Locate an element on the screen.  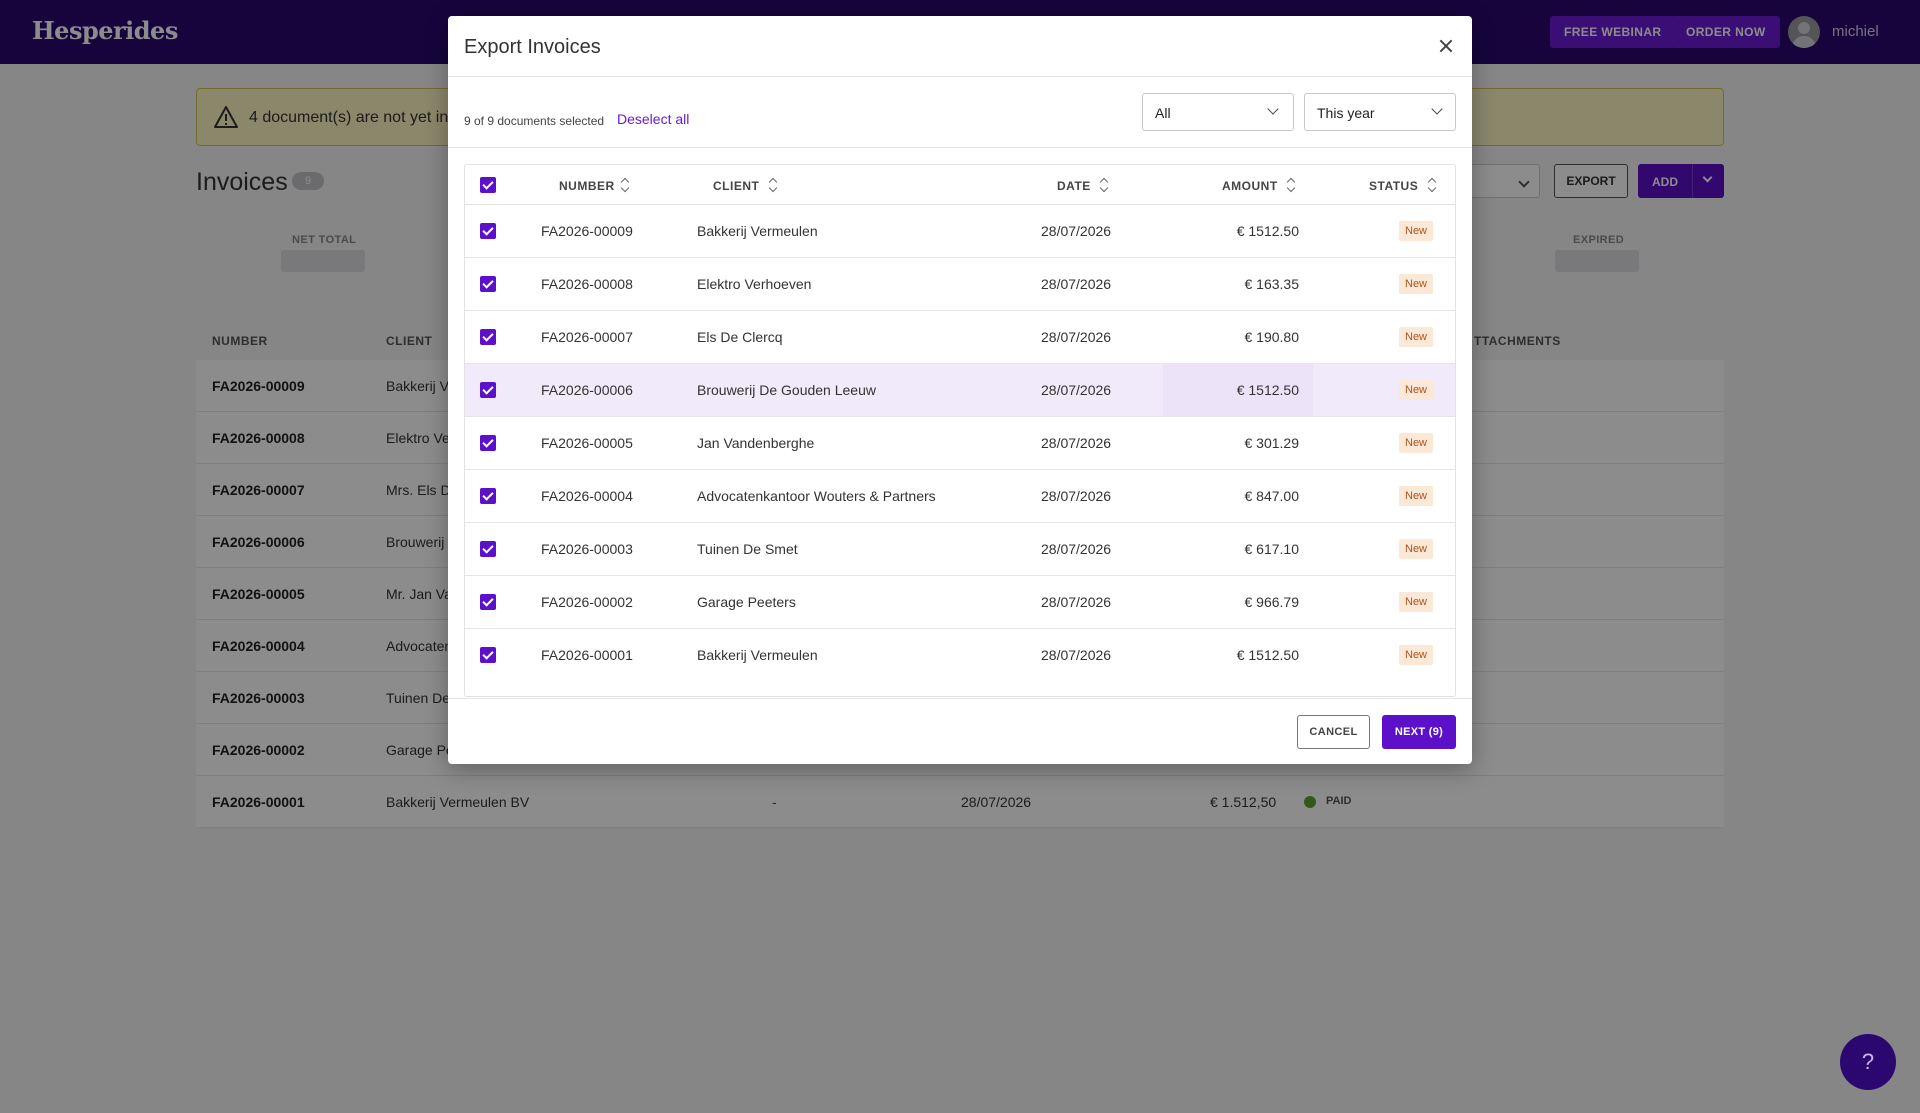
next-button: NEXT (9) is located at coordinates (1419, 732).